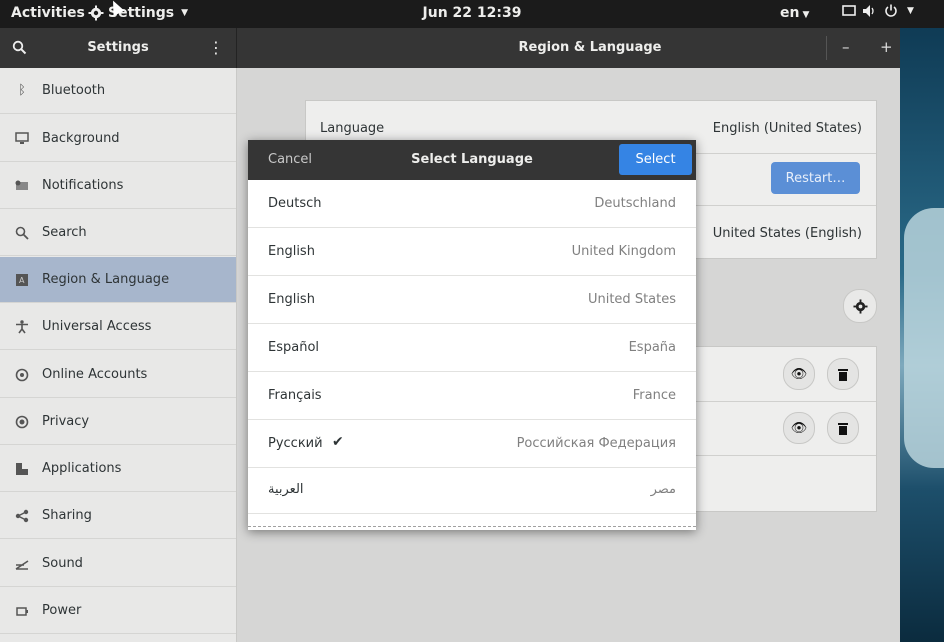 Image resolution: width=944 pixels, height=642 pixels. Describe the element at coordinates (22, 139) in the screenshot. I see `monitor-icon` at that location.